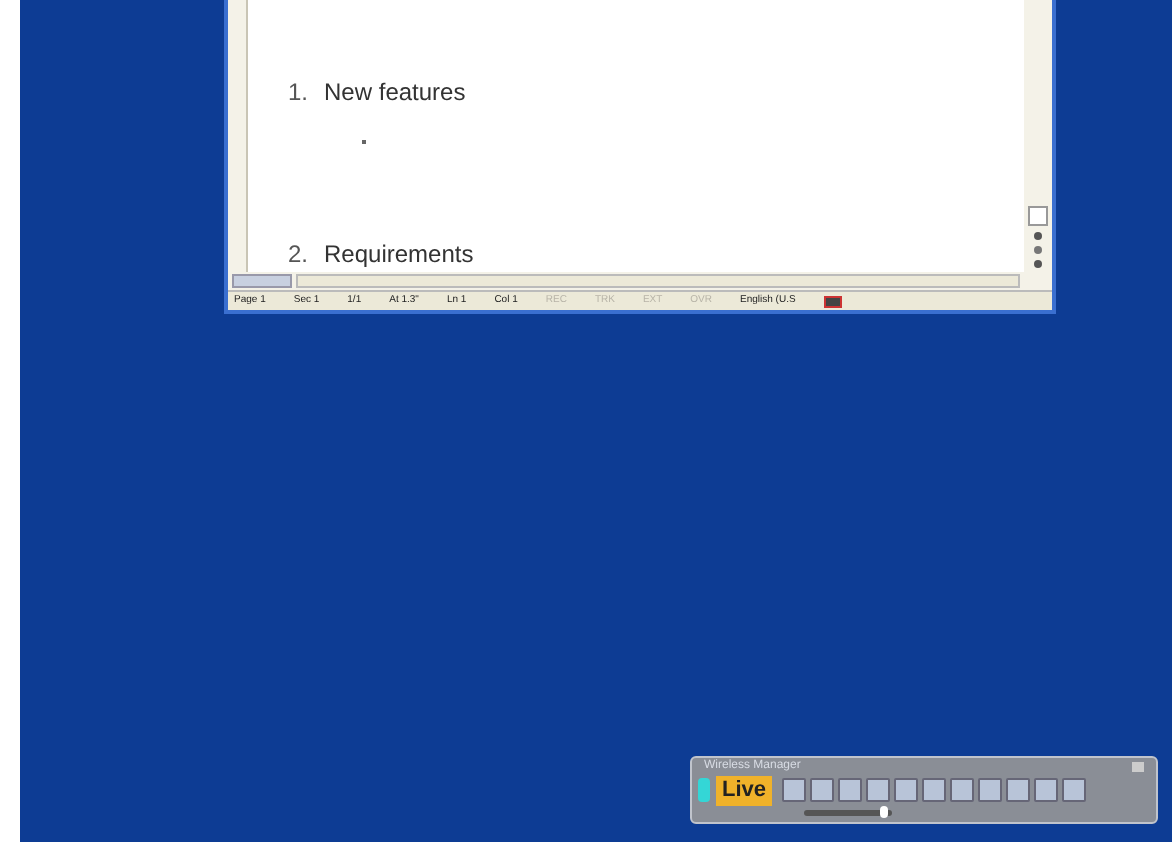 This screenshot has height=868, width=1172. Describe the element at coordinates (298, 92) in the screenshot. I see `heading-number: 1.` at that location.